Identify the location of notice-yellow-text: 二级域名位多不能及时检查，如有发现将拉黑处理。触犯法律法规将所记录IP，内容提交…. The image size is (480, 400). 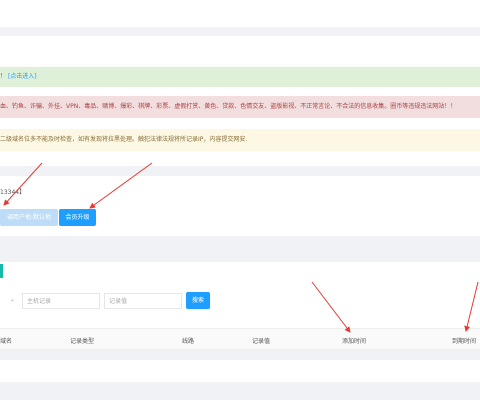
(124, 139).